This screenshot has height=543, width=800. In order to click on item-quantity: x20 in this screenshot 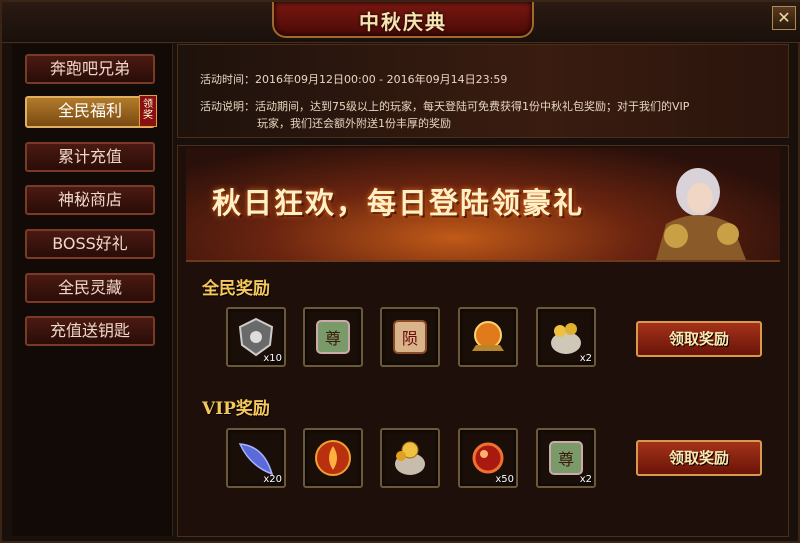, I will do `click(272, 479)`.